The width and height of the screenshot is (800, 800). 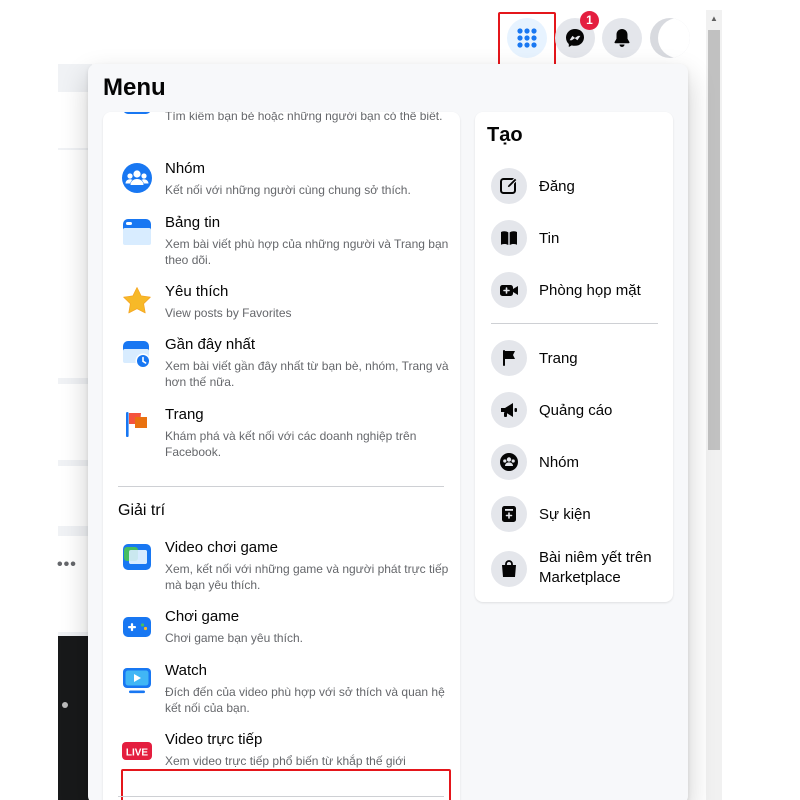 What do you see at coordinates (197, 291) in the screenshot?
I see `menu-item-title: Yêu thích` at bounding box center [197, 291].